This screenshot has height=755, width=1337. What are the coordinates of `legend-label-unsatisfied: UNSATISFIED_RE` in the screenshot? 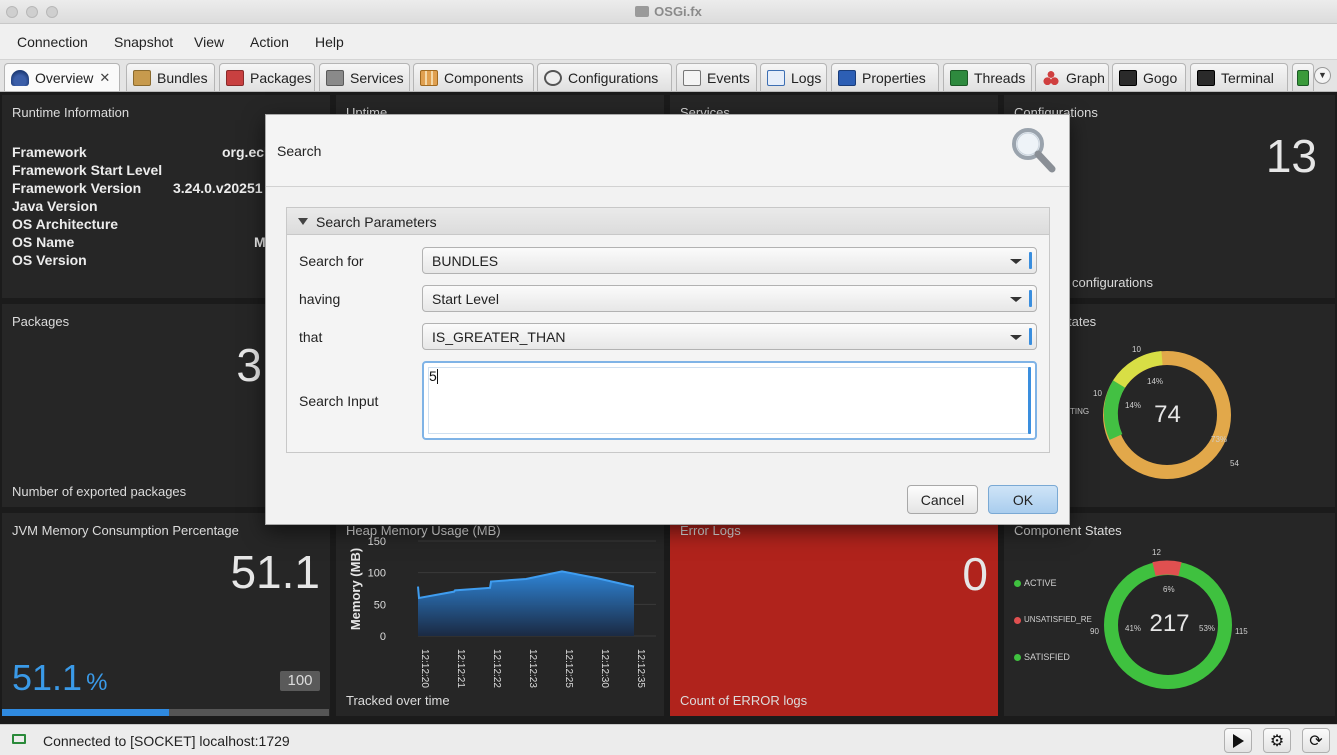 It's located at (1058, 619).